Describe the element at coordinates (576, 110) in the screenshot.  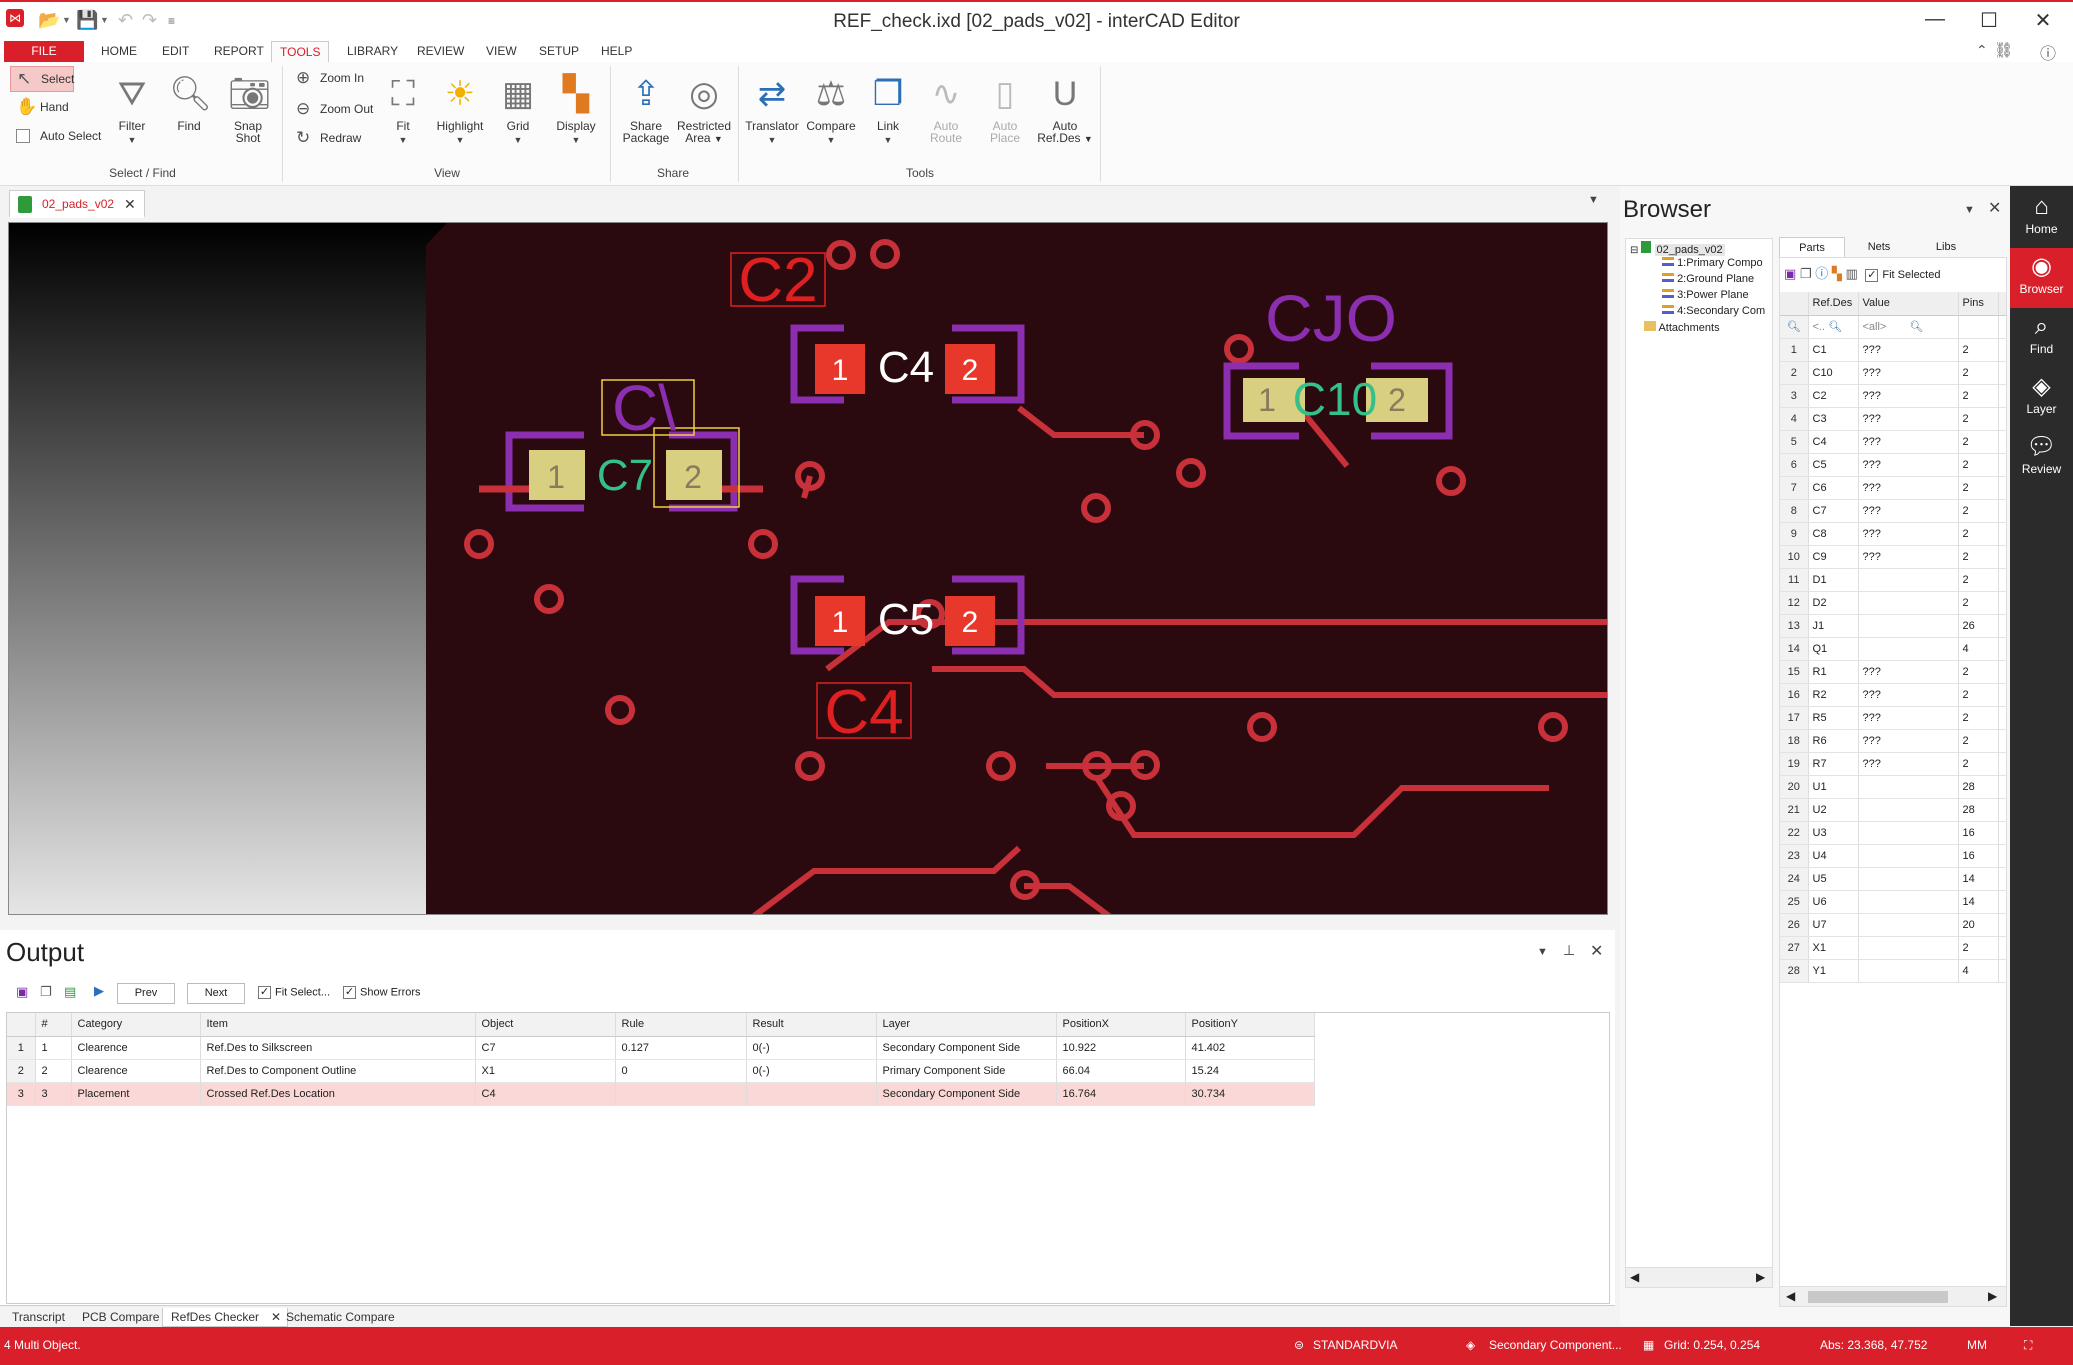
I see `display-button: ▚ Display ▼` at that location.